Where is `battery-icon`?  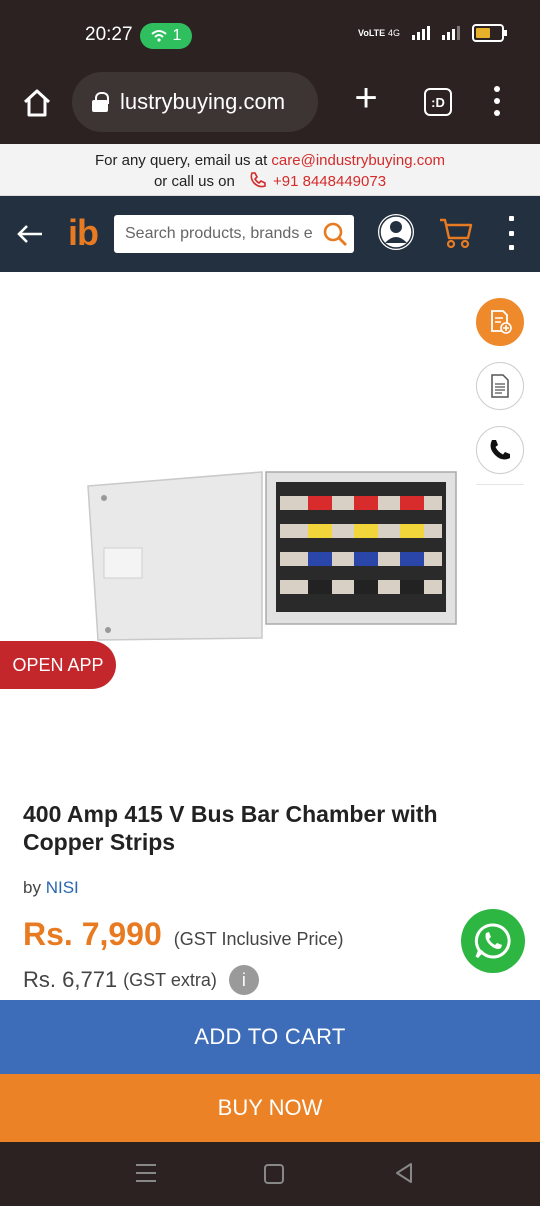 battery-icon is located at coordinates (489, 33).